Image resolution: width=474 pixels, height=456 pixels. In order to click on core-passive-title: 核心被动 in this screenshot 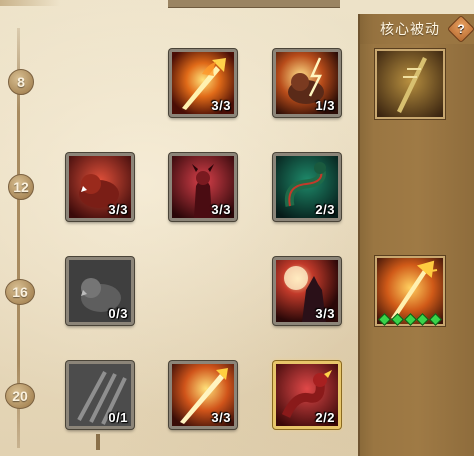, I will do `click(410, 29)`.